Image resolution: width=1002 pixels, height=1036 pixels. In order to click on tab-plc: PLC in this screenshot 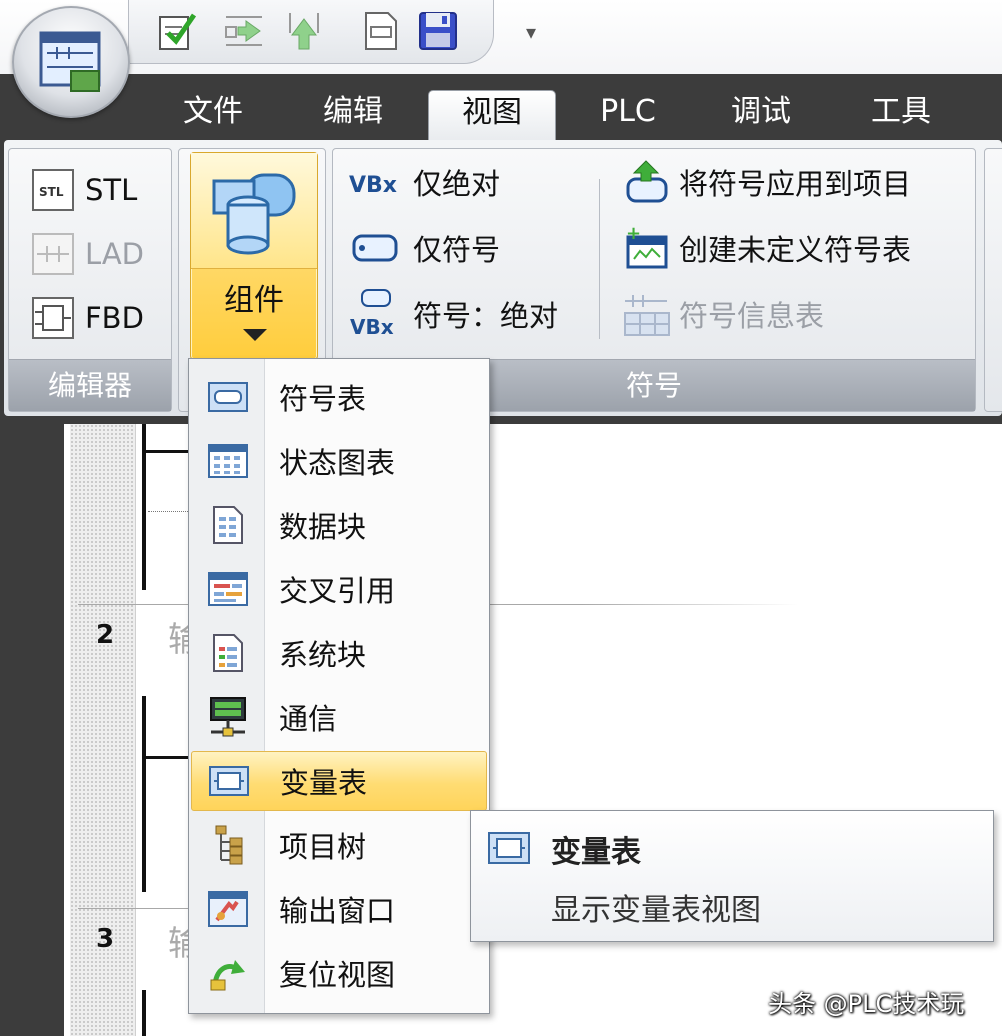, I will do `click(628, 116)`.